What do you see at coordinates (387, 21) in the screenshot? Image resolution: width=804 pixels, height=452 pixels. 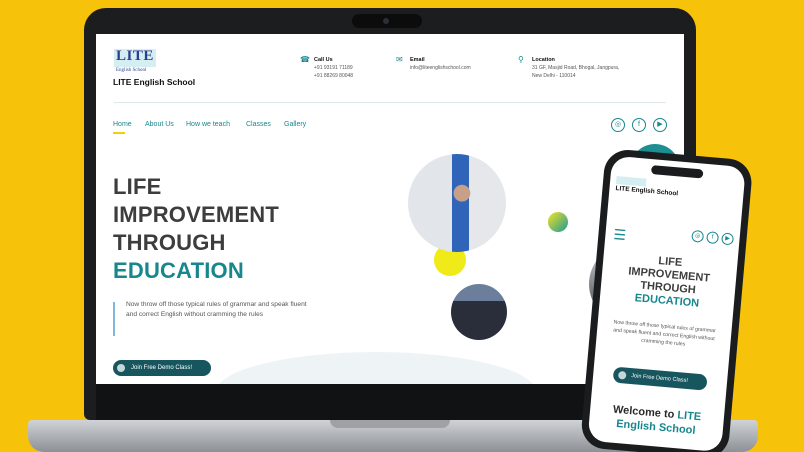 I see `laptop-camera` at bounding box center [387, 21].